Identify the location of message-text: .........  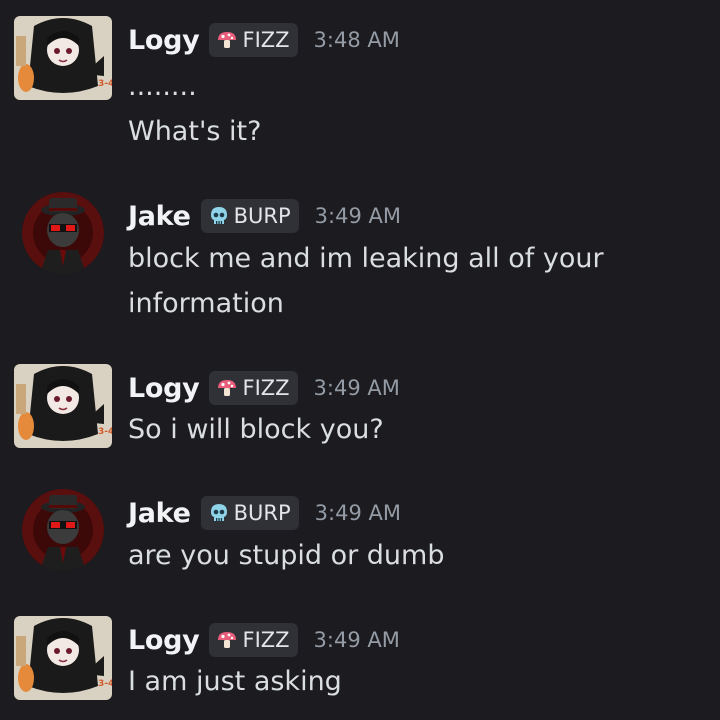
(162, 86).